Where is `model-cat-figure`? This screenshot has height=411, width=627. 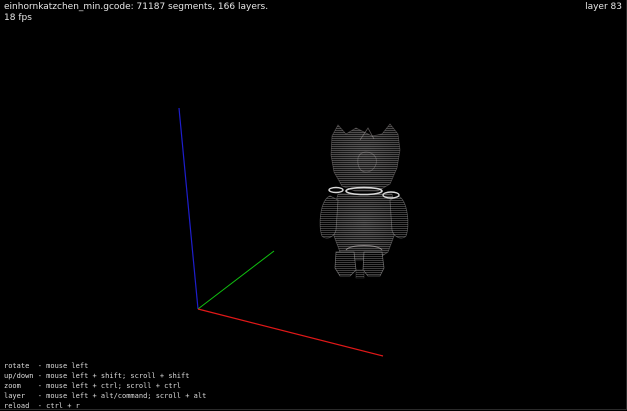 model-cat-figure is located at coordinates (364, 201).